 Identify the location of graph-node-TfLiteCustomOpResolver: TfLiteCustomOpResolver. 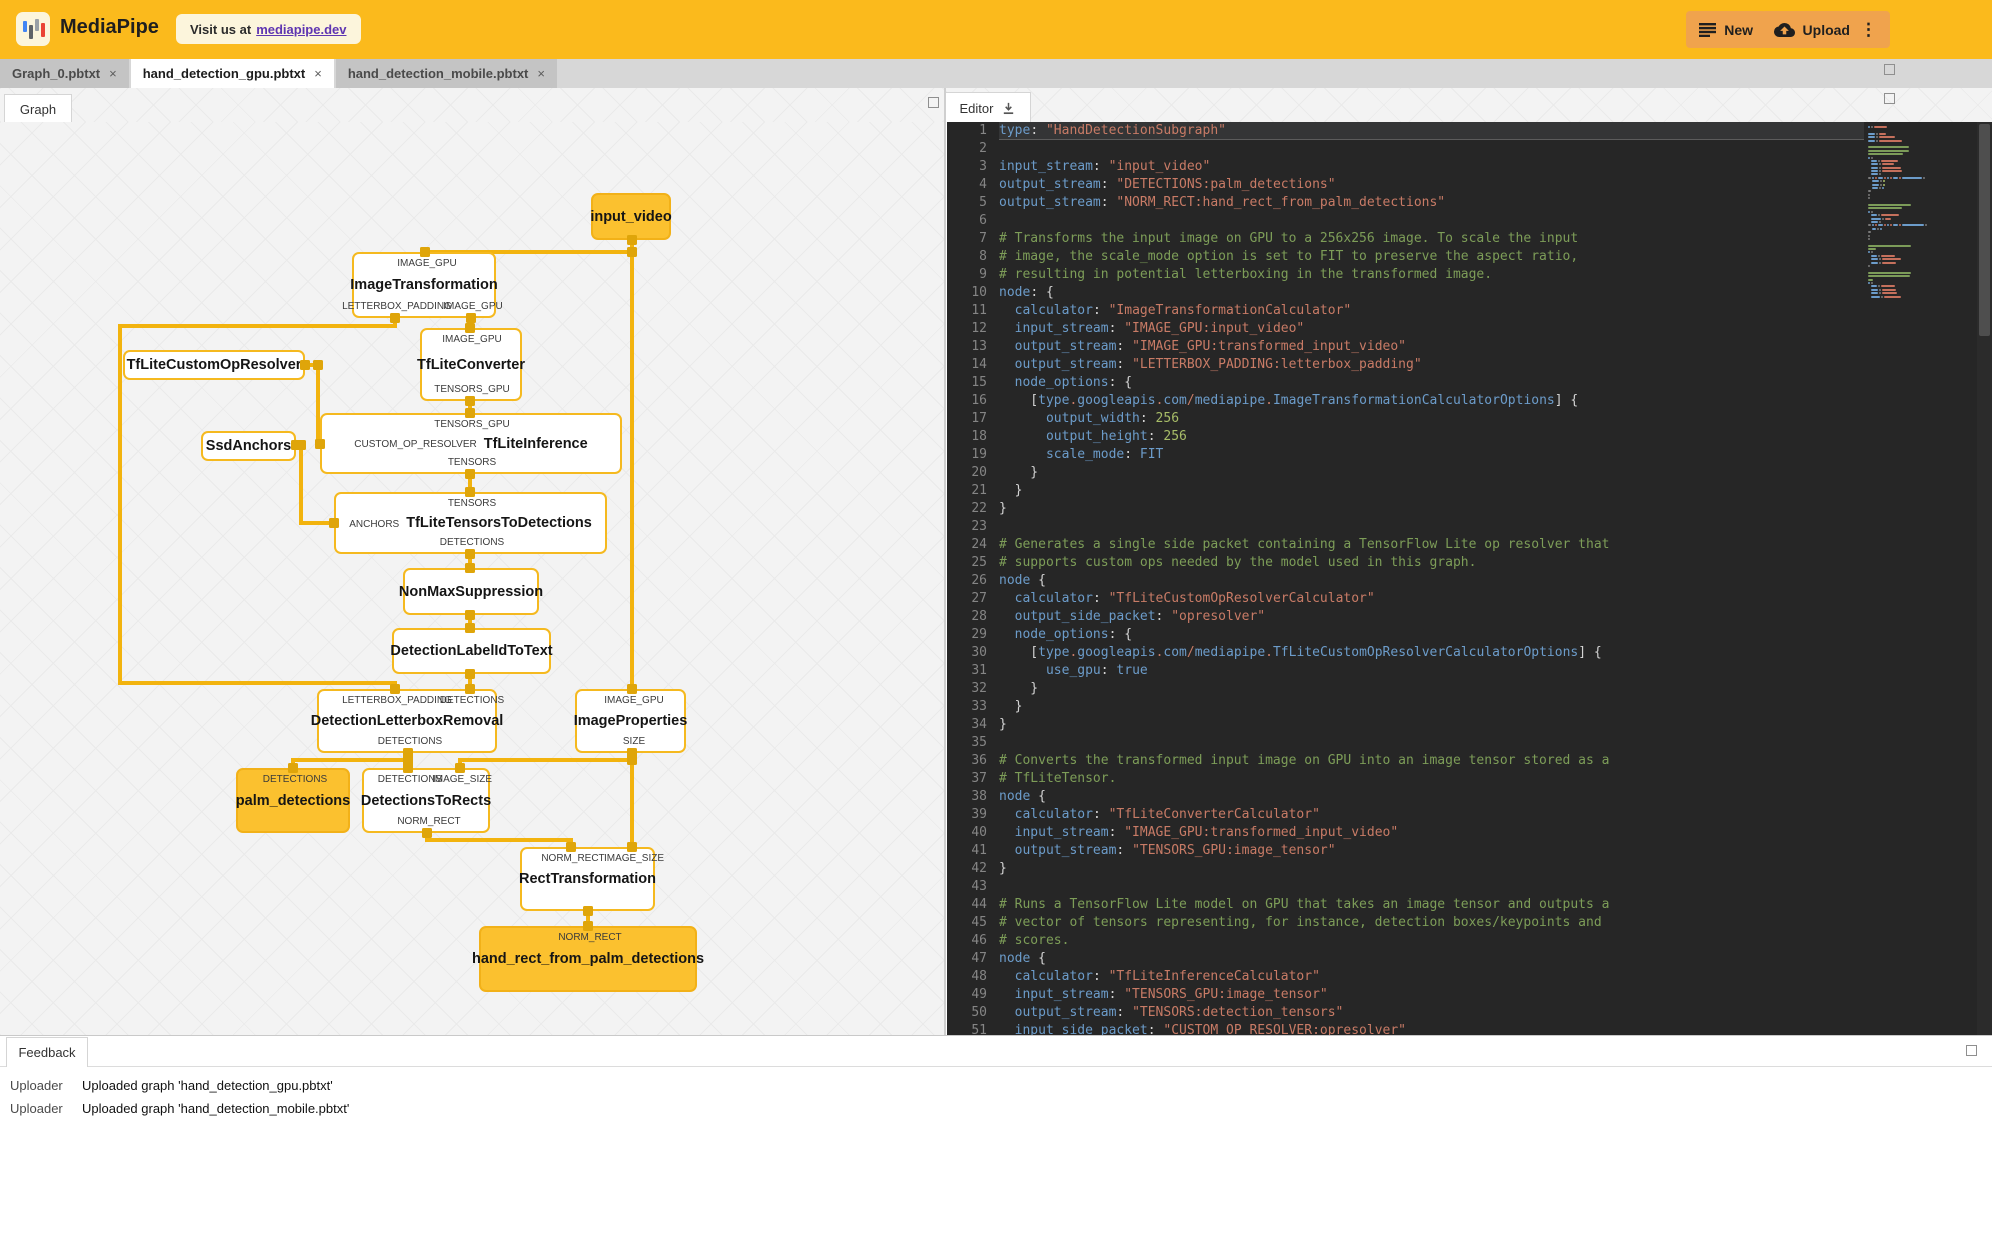
(214, 365).